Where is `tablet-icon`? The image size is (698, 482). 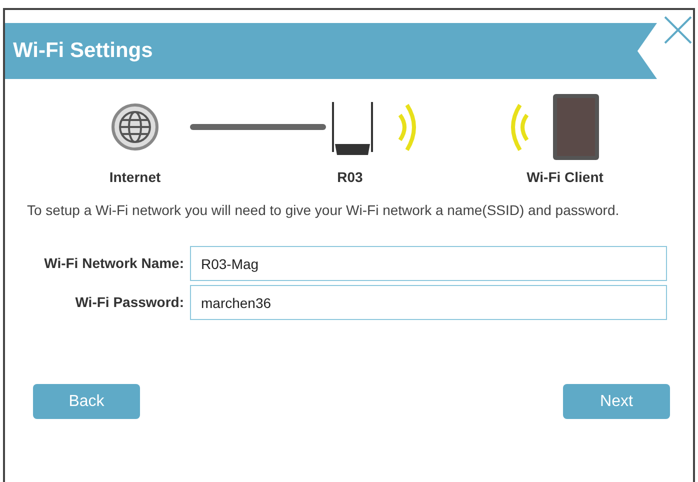
tablet-icon is located at coordinates (576, 127).